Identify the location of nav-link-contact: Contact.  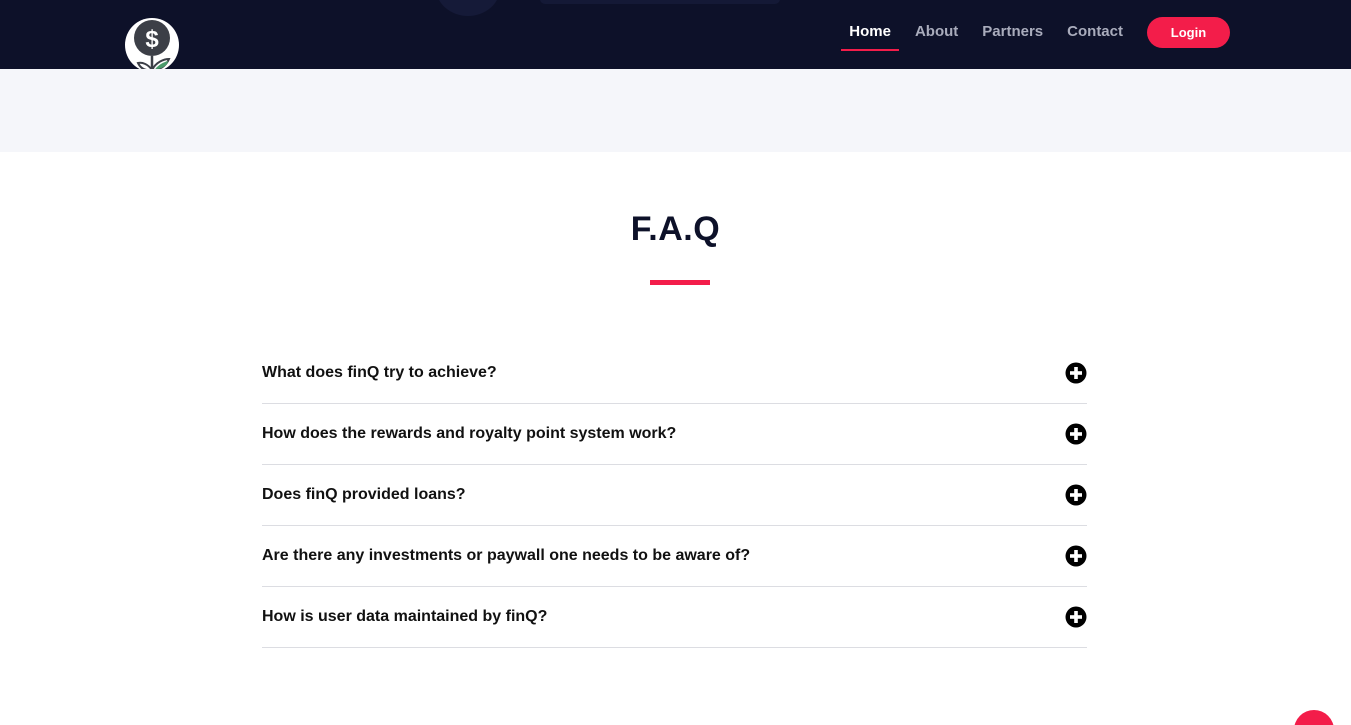
(1095, 32).